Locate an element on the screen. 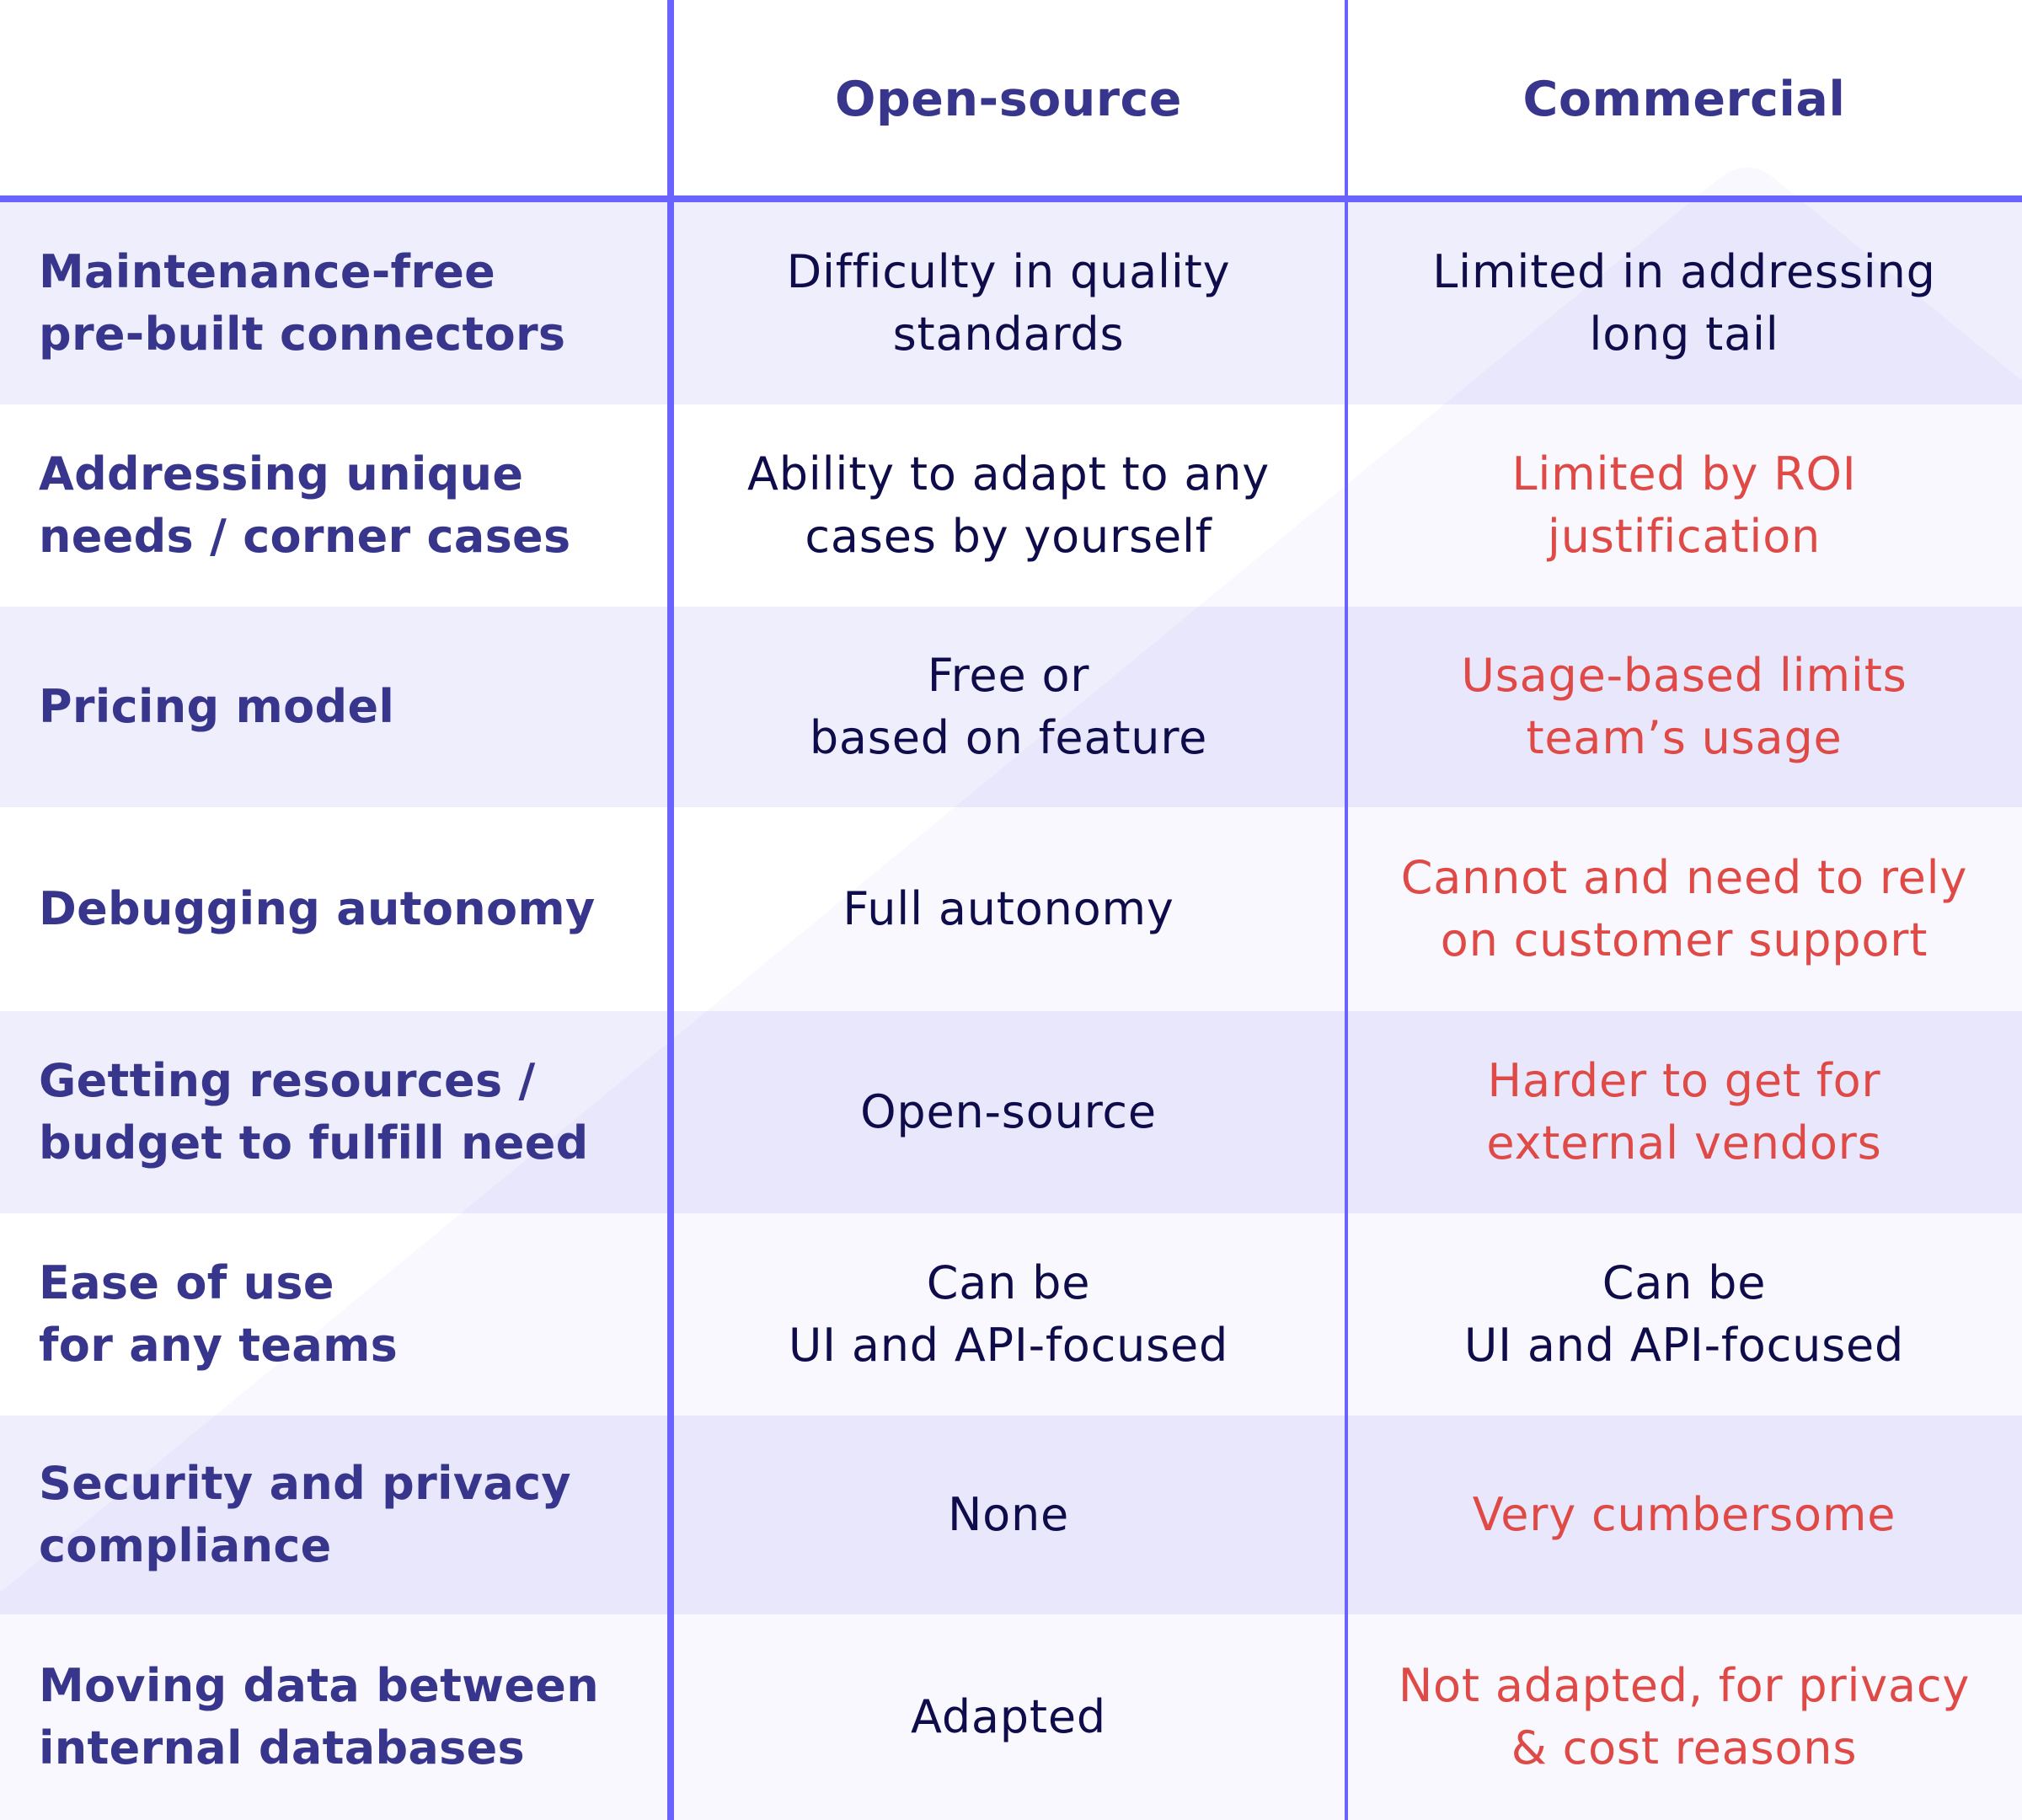 This screenshot has height=1820, width=2022. header-cell-commercial: Commercial is located at coordinates (1684, 99).